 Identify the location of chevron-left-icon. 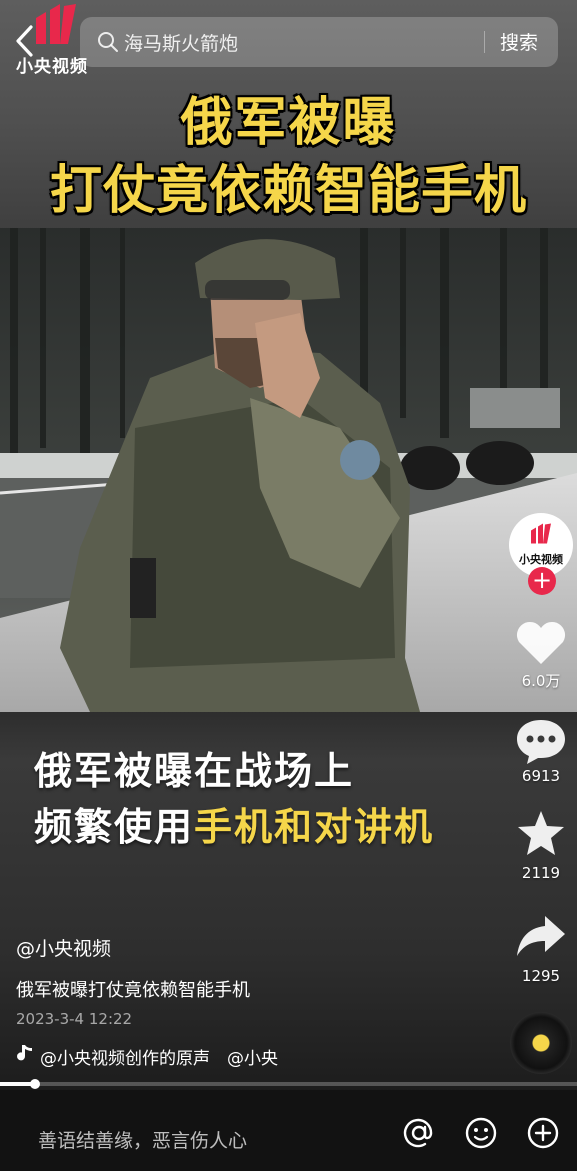
(24, 41).